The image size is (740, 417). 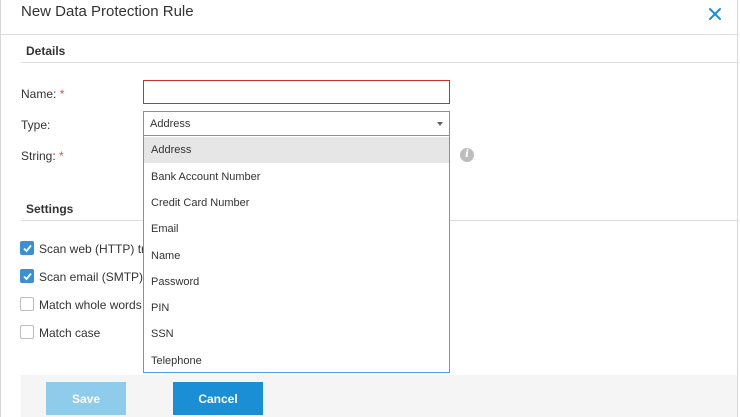 What do you see at coordinates (715, 14) in the screenshot?
I see `close-icon` at bounding box center [715, 14].